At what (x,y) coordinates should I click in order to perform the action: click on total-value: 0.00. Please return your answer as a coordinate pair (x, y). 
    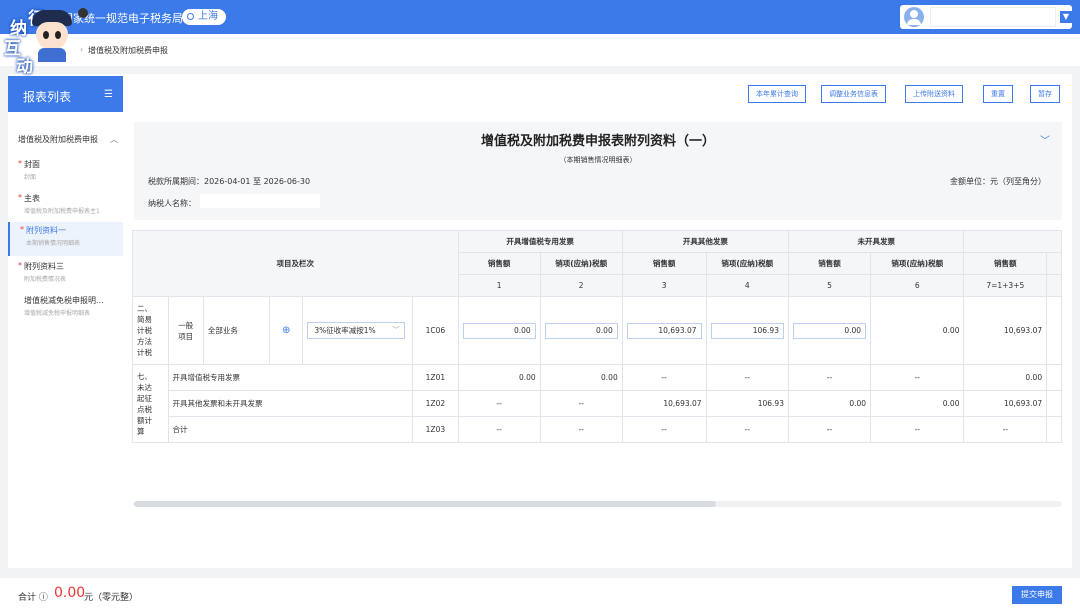
    Looking at the image, I should click on (70, 593).